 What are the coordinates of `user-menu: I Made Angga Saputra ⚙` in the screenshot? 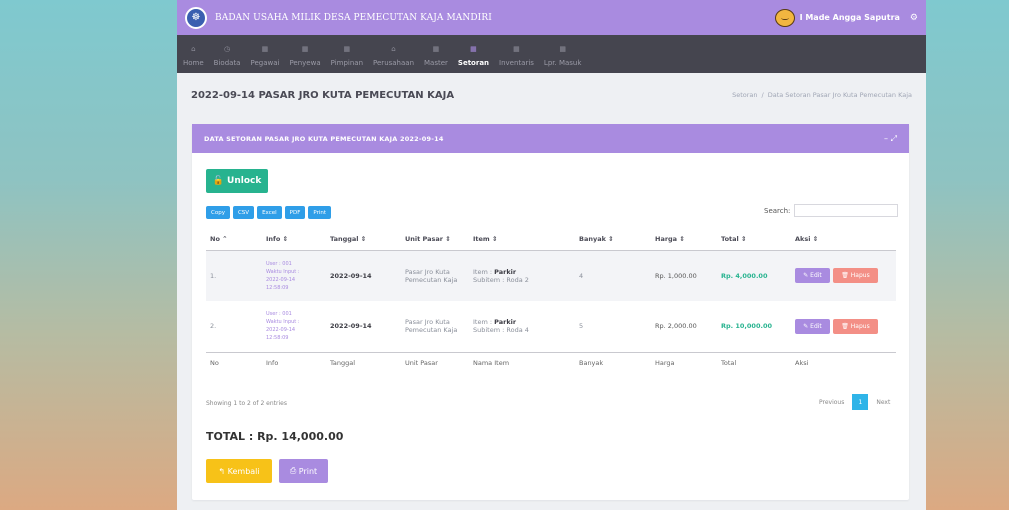 It's located at (846, 17).